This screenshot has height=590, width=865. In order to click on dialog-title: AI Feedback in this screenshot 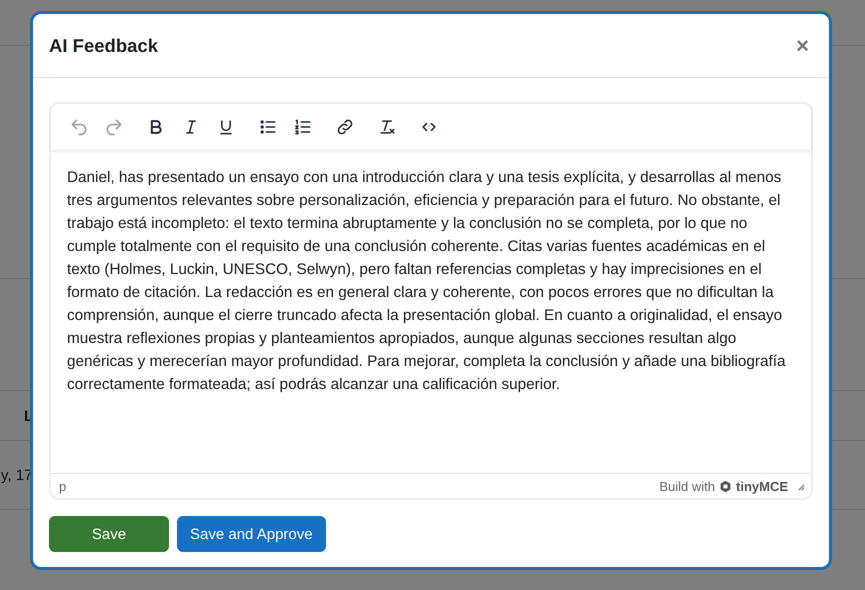, I will do `click(103, 45)`.